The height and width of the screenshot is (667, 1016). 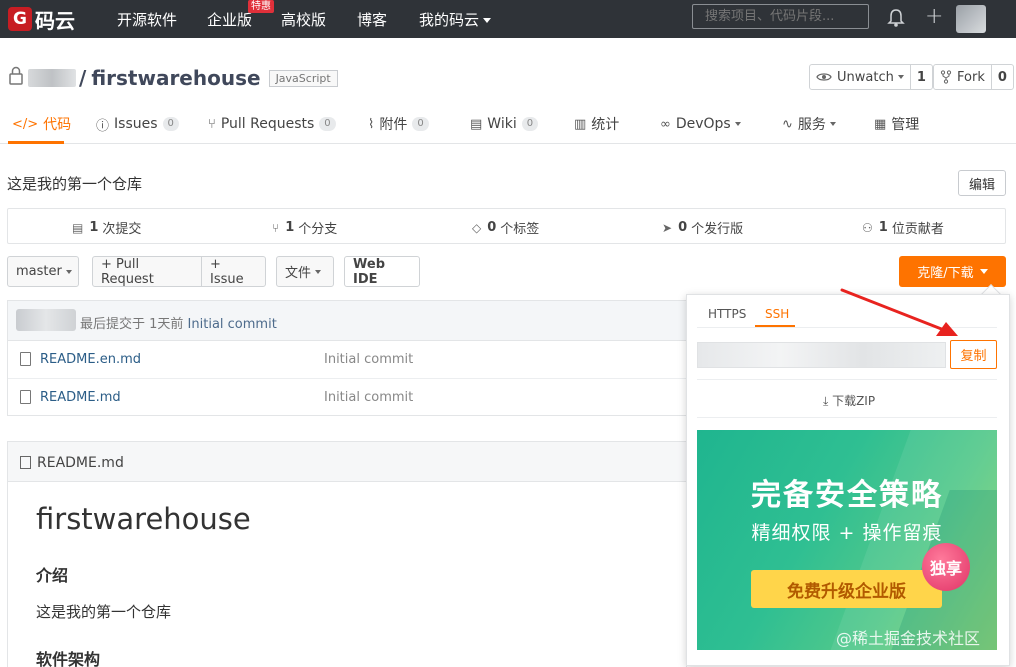 I want to click on tab-services: ∿ 服务, so click(x=809, y=124).